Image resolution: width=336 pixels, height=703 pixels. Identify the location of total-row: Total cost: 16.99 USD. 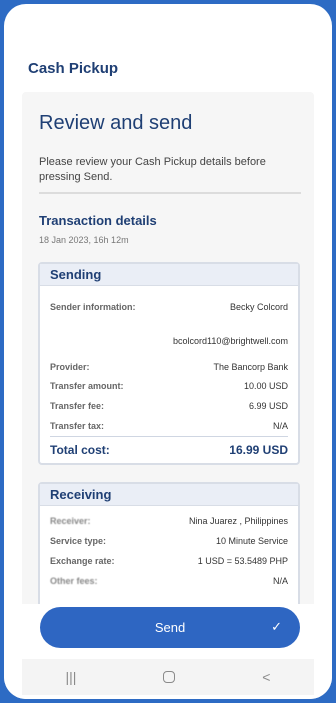
(169, 450).